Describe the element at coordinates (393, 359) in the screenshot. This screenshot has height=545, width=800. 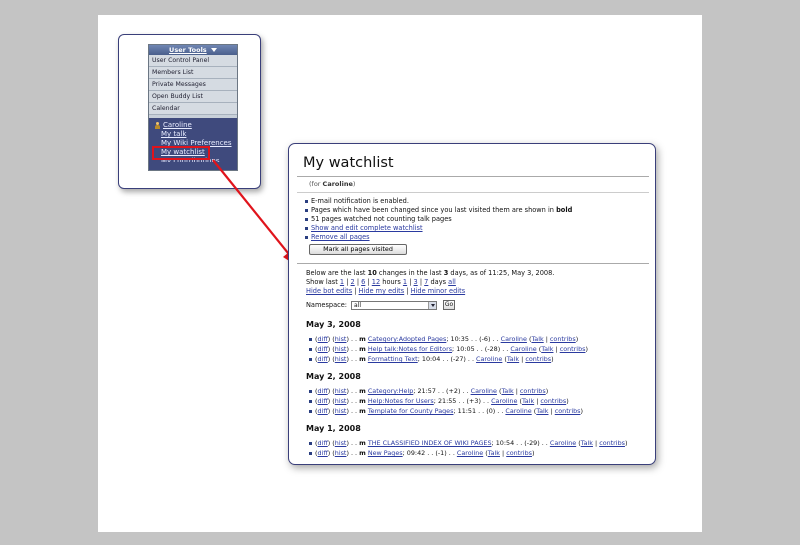
I see `page-link: Formatting Text` at that location.